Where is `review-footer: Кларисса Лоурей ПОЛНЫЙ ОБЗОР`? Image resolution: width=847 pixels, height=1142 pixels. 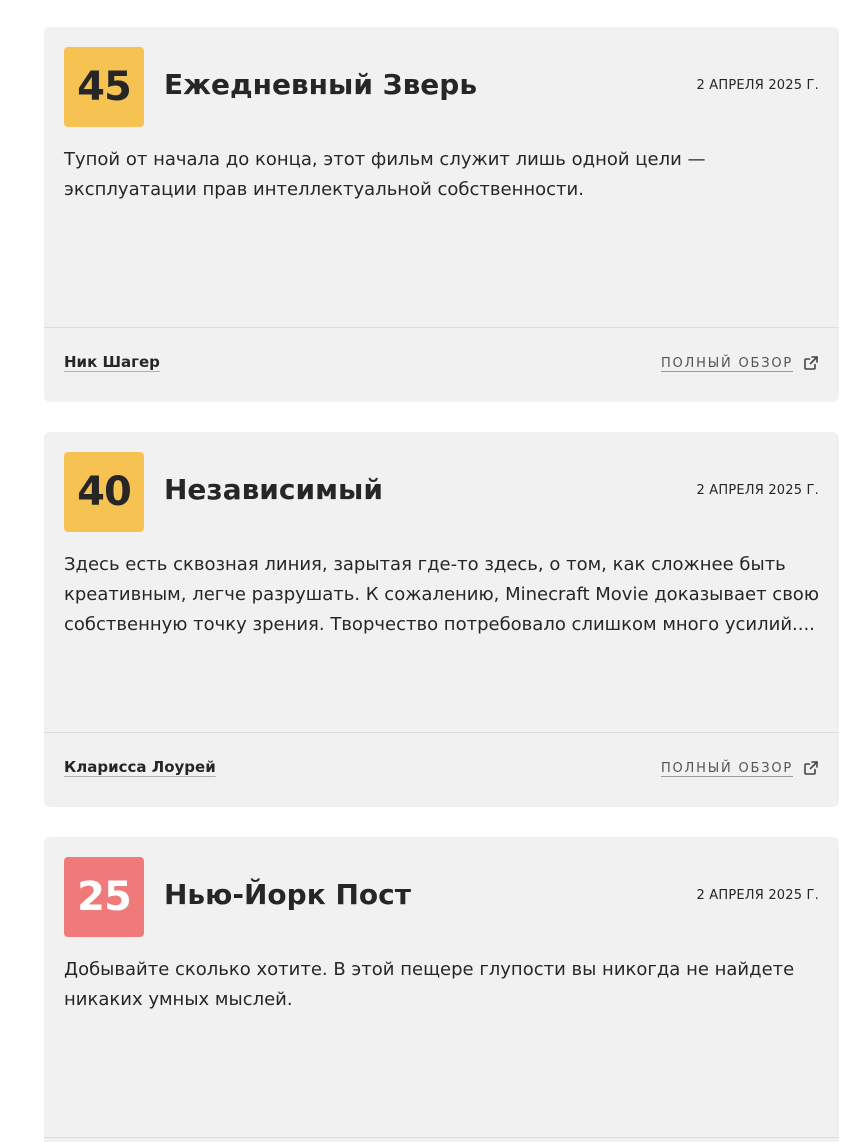
review-footer: Кларисса Лоурей ПОЛНЫЙ ОБЗОР is located at coordinates (441, 770).